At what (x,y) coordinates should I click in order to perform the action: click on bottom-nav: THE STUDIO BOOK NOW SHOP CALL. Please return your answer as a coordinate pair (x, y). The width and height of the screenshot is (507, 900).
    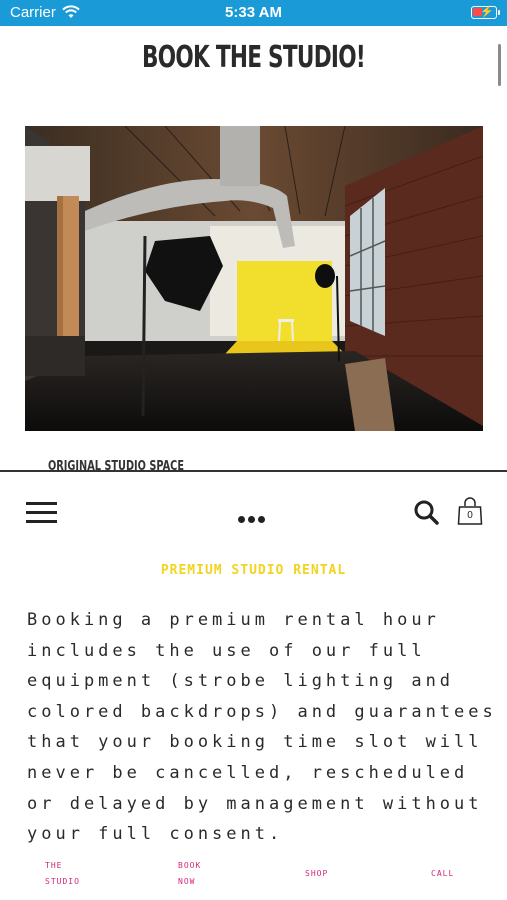
    Looking at the image, I should click on (253, 875).